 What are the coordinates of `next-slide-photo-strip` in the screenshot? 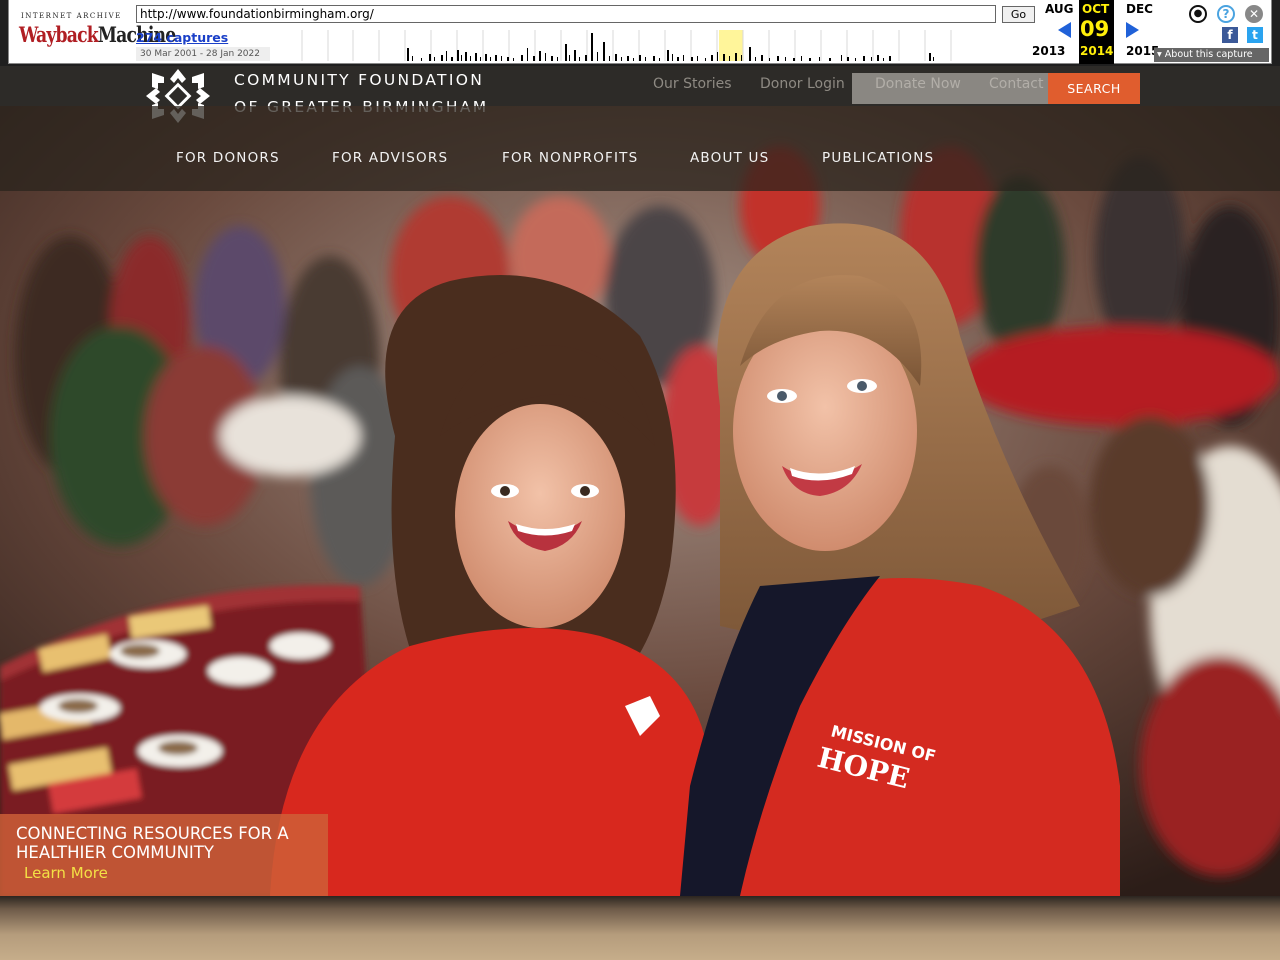 It's located at (640, 928).